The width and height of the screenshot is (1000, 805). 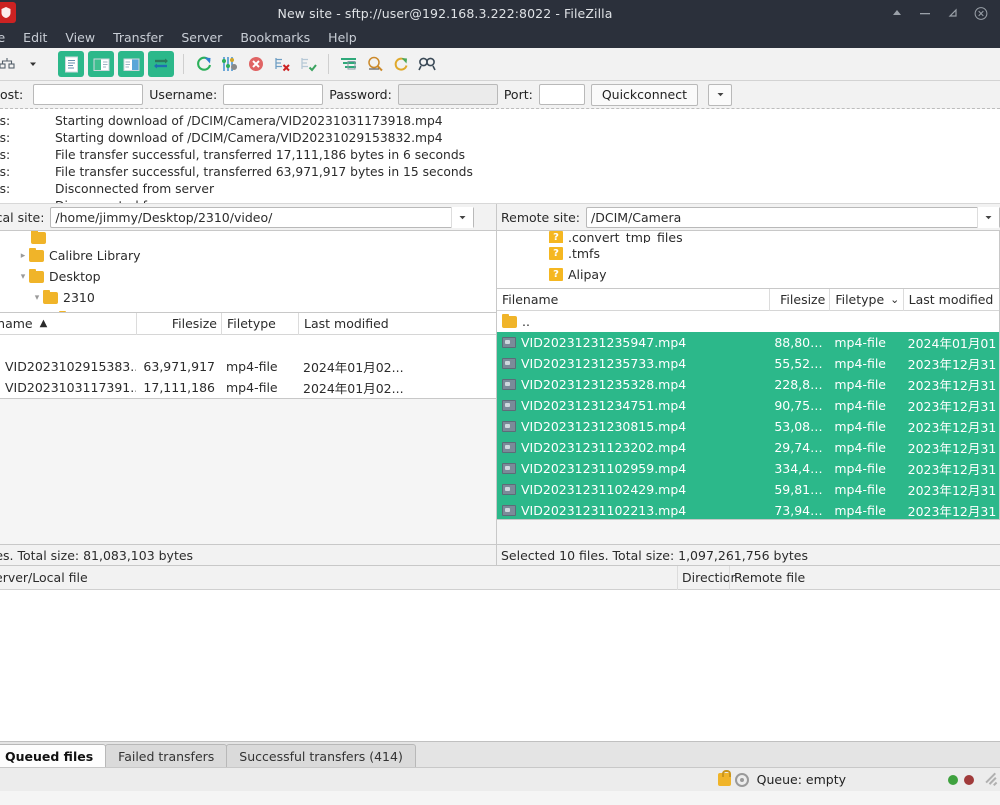 What do you see at coordinates (897, 13) in the screenshot?
I see `eject-icon` at bounding box center [897, 13].